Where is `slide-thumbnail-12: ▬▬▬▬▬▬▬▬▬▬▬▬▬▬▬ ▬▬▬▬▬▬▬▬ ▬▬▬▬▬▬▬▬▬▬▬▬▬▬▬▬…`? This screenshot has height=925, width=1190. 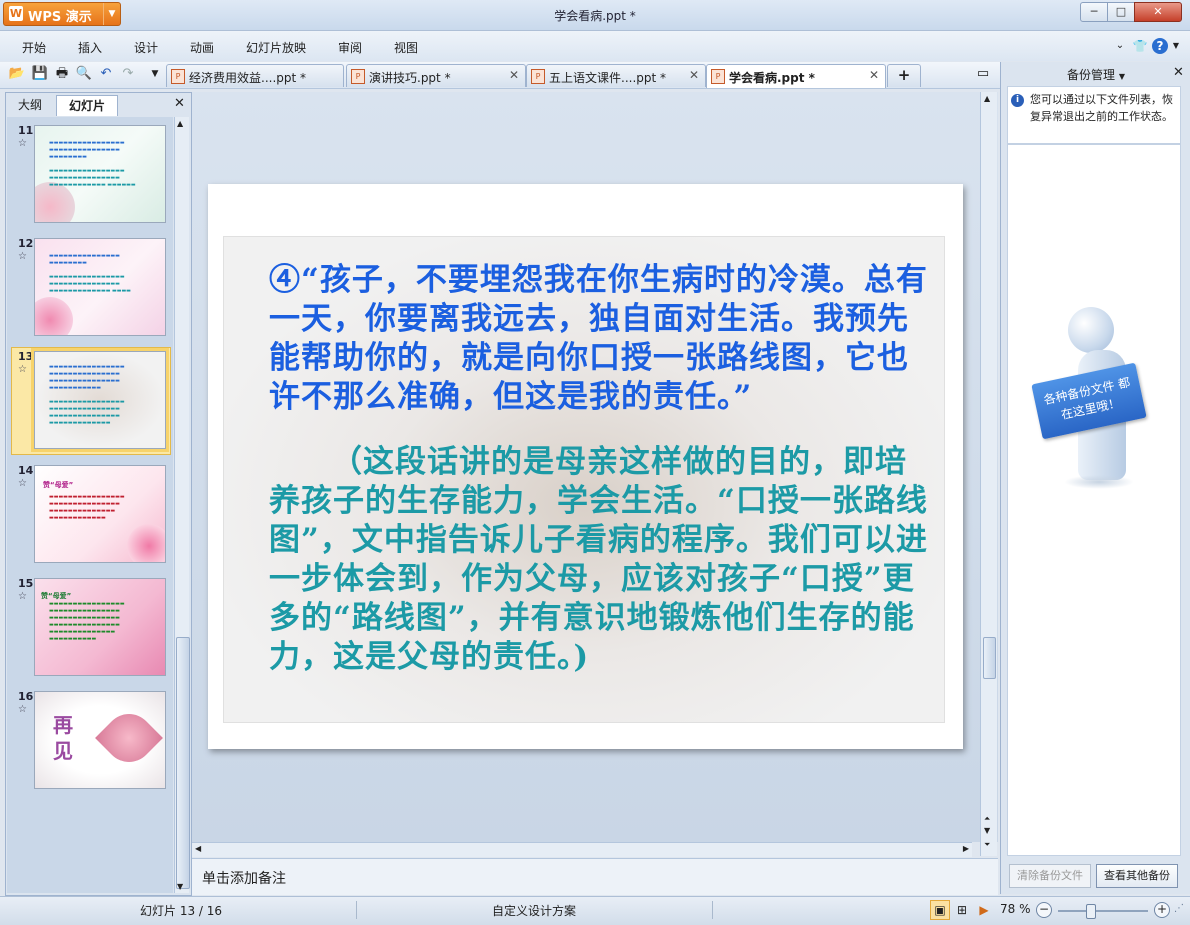 slide-thumbnail-12: ▬▬▬▬▬▬▬▬▬▬▬▬▬▬▬ ▬▬▬▬▬▬▬▬ ▬▬▬▬▬▬▬▬▬▬▬▬▬▬▬▬… is located at coordinates (100, 287).